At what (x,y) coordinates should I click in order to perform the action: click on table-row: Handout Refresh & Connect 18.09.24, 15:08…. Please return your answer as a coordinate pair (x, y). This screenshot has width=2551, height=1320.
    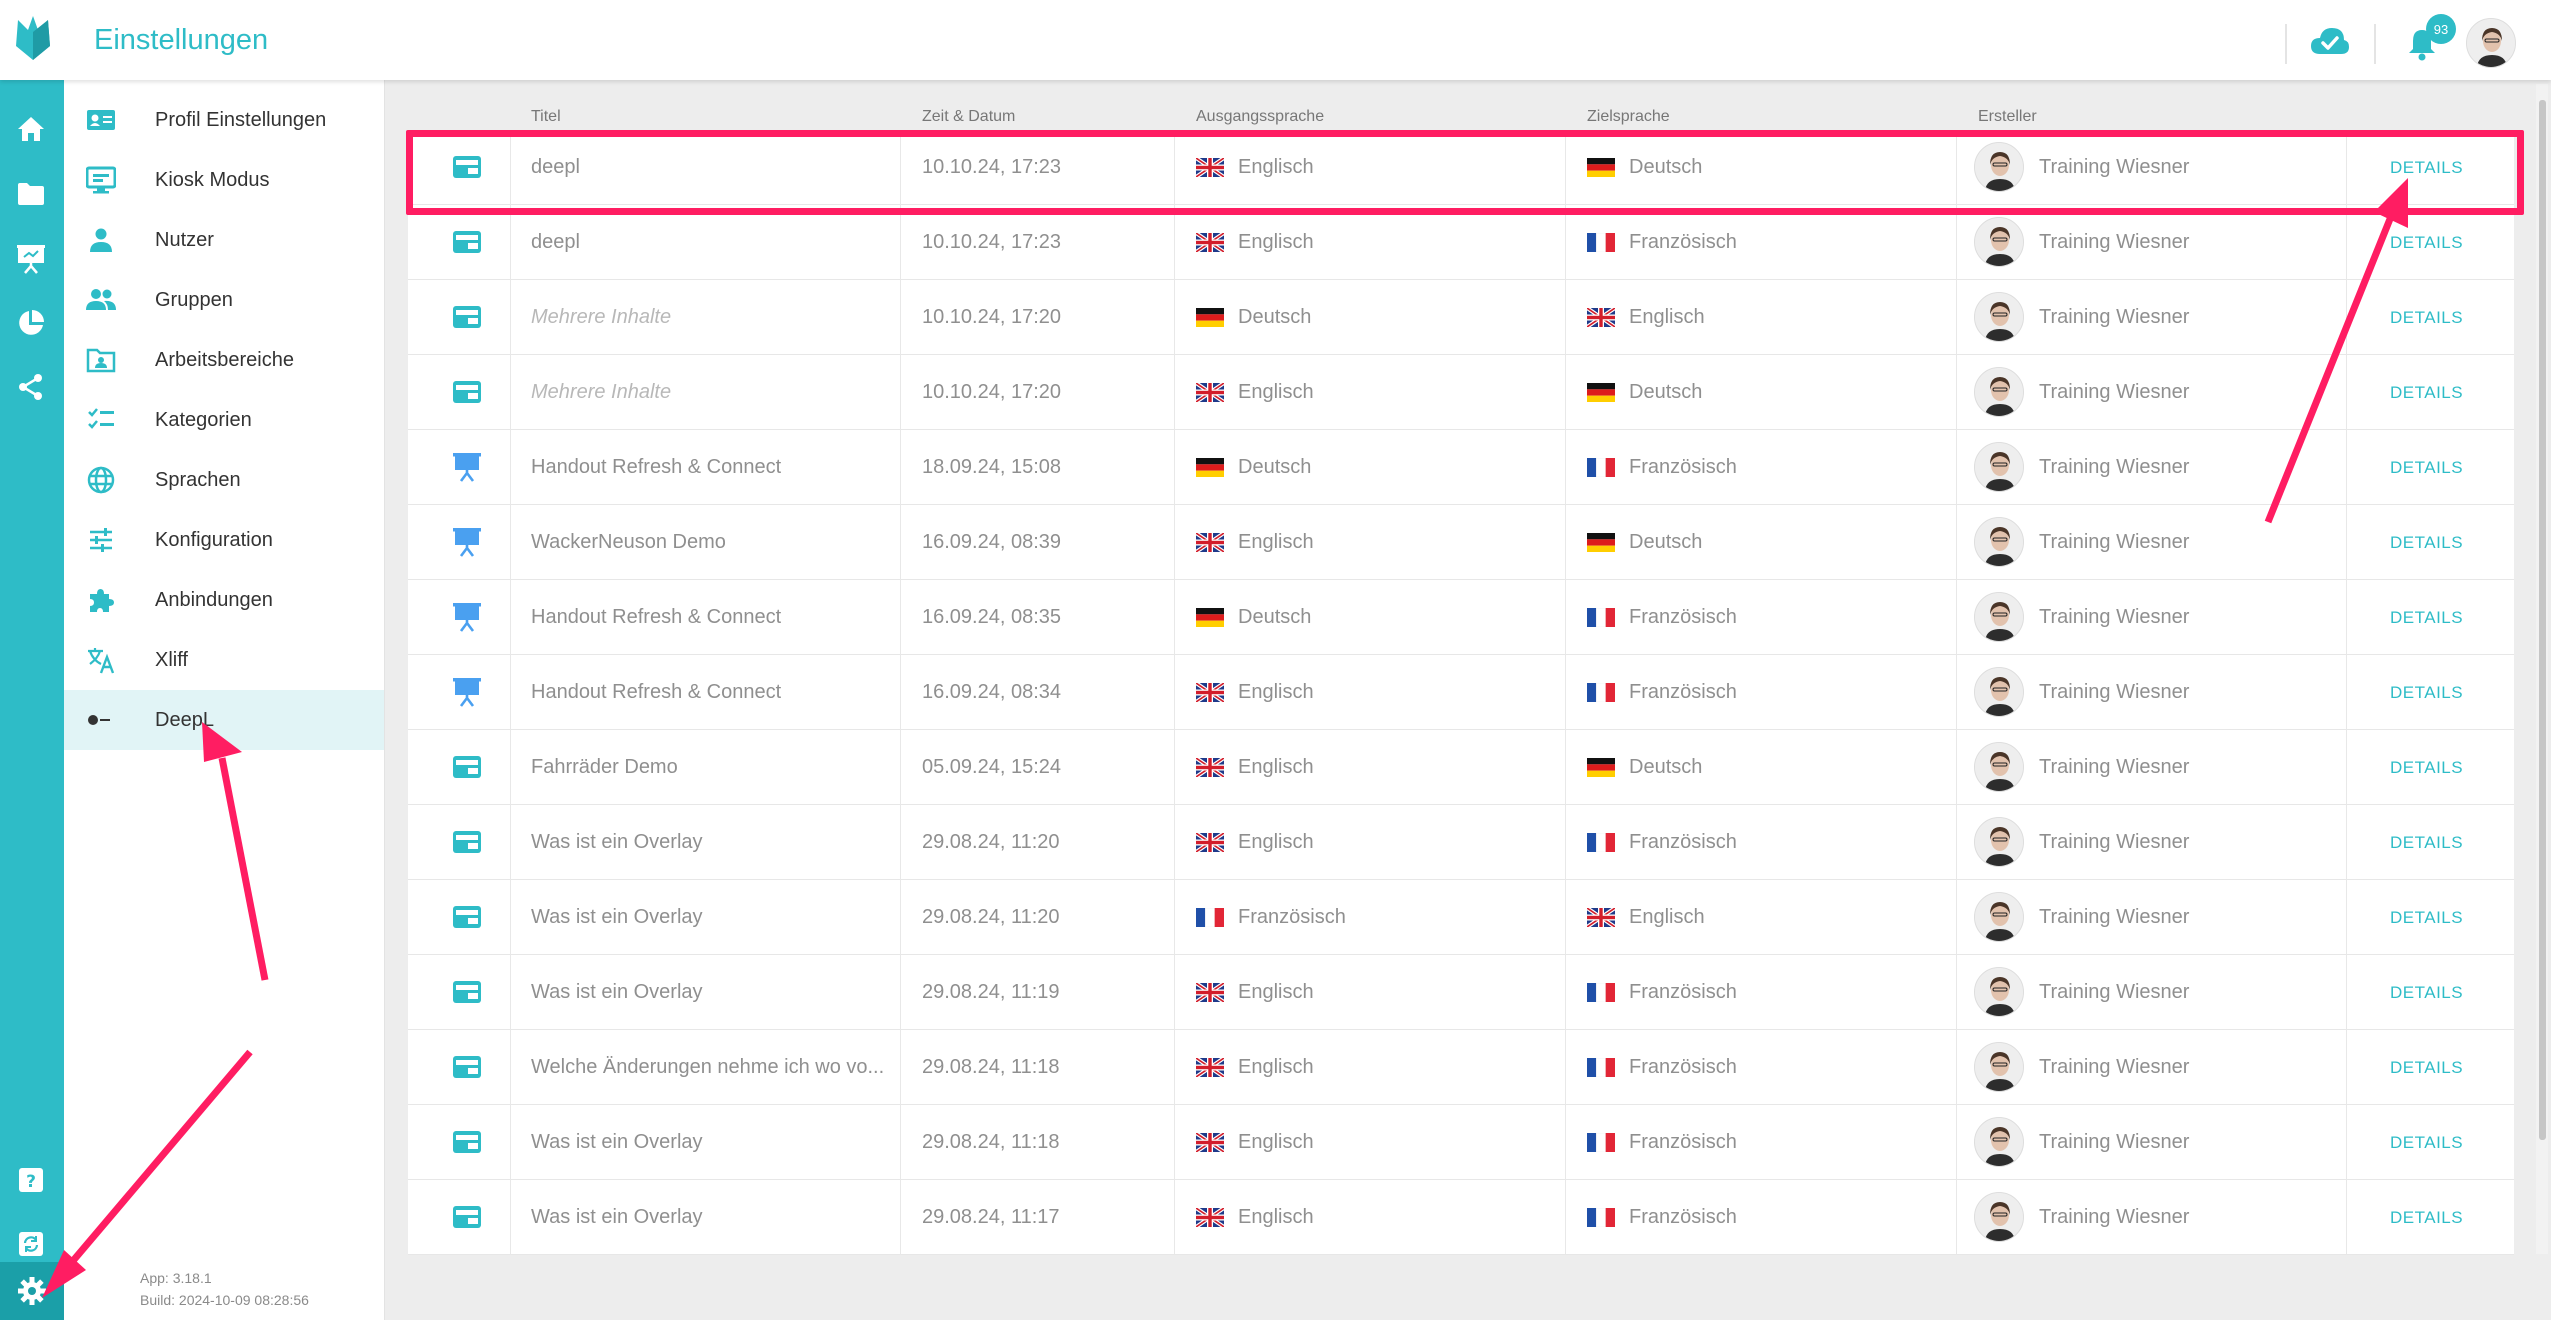
    Looking at the image, I should click on (1461, 467).